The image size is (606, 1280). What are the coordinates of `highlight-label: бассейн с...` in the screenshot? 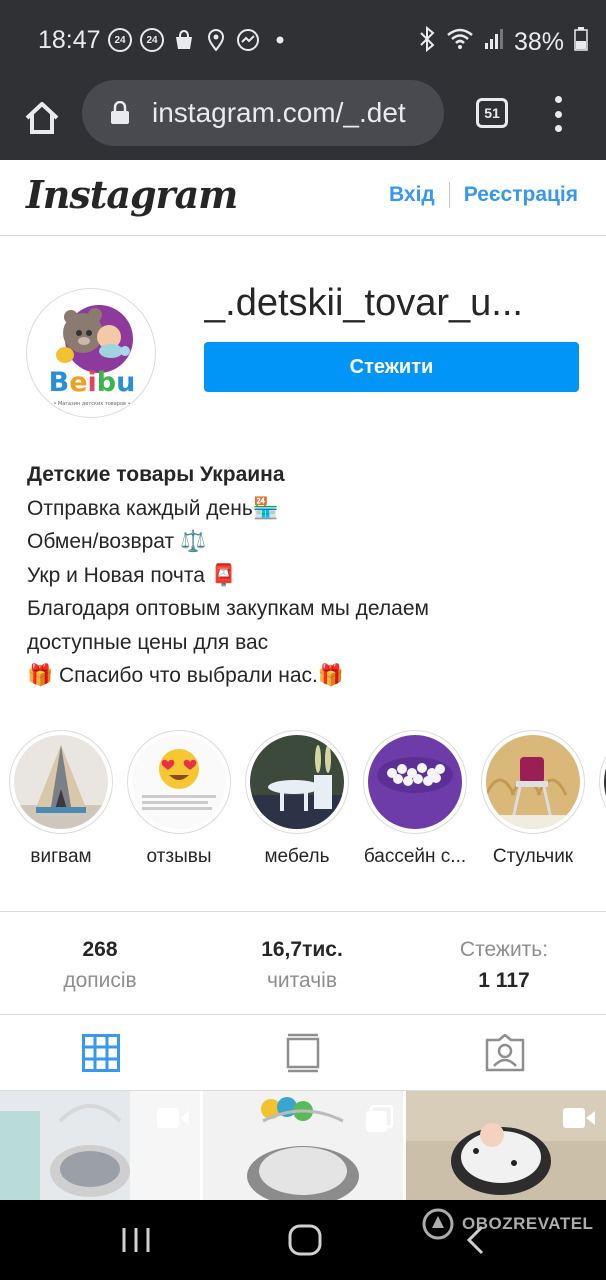 It's located at (415, 856).